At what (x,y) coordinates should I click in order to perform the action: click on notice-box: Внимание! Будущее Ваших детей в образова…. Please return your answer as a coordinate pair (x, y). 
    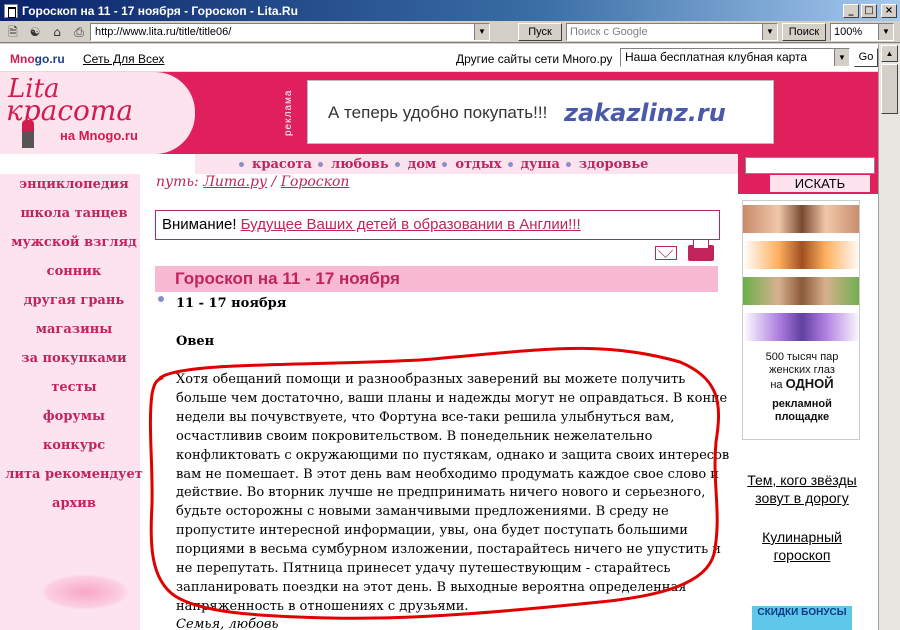
    Looking at the image, I should click on (437, 225).